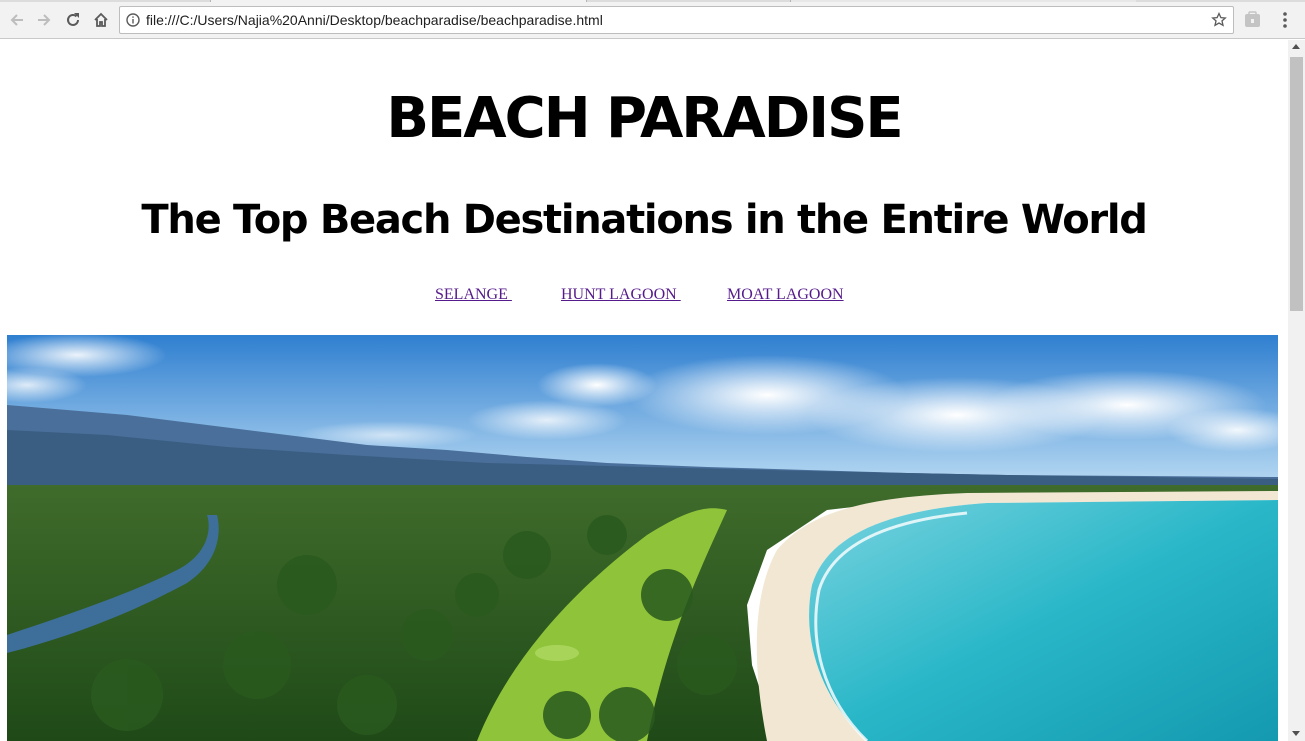 This screenshot has width=1305, height=741. I want to click on scroll-down-icon, so click(1296, 733).